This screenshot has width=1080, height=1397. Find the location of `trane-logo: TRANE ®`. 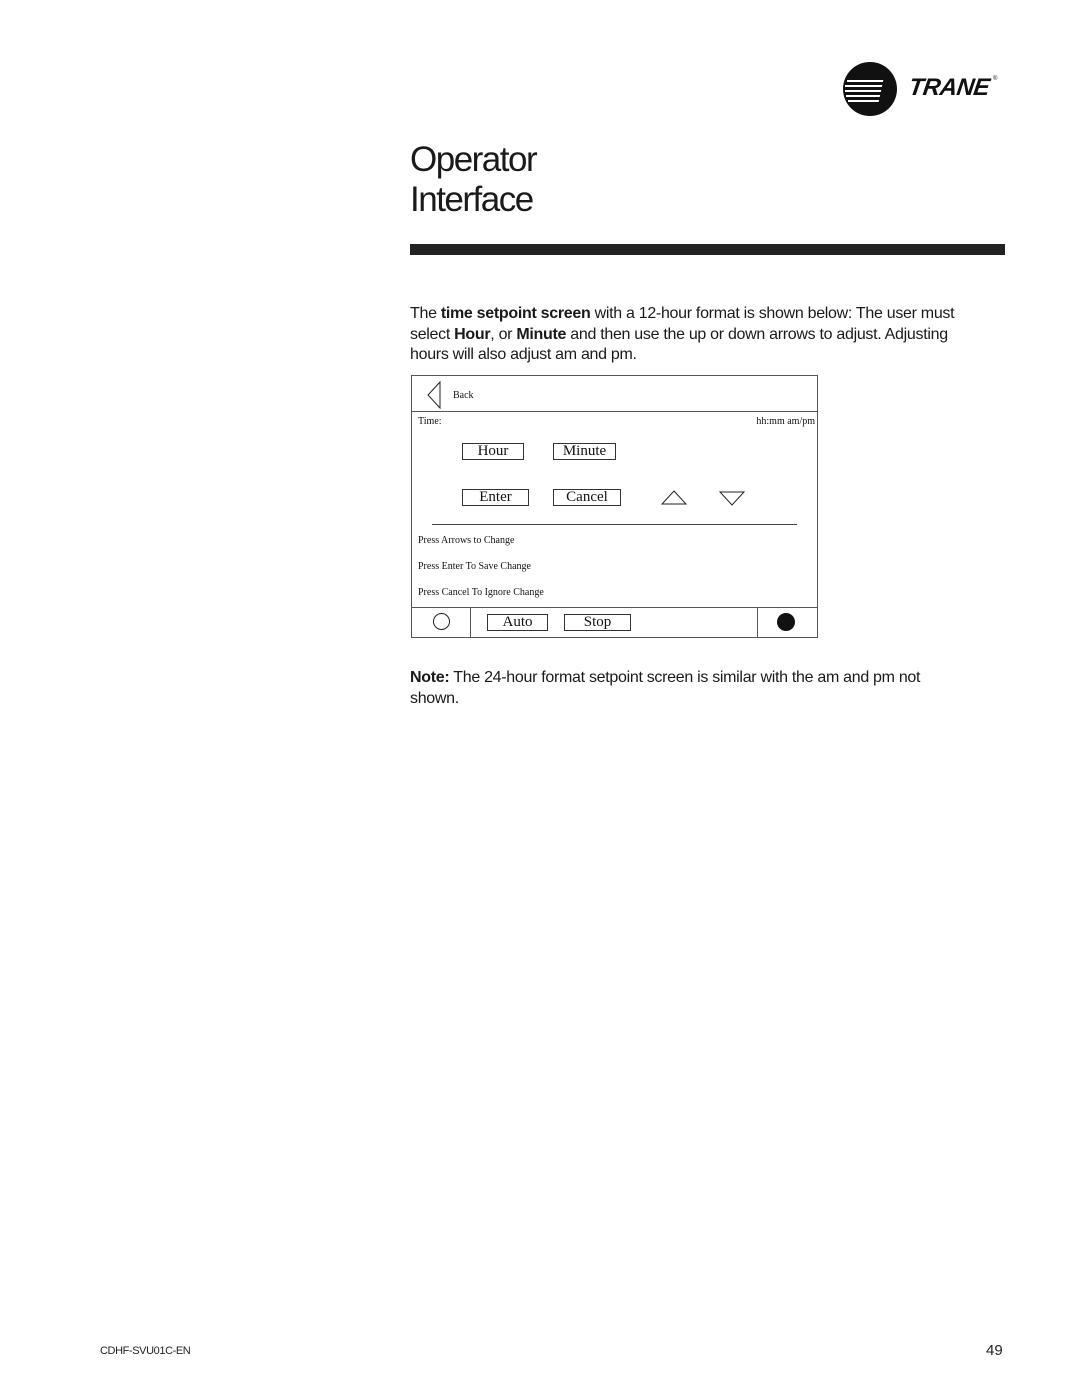

trane-logo: TRANE ® is located at coordinates (925, 90).